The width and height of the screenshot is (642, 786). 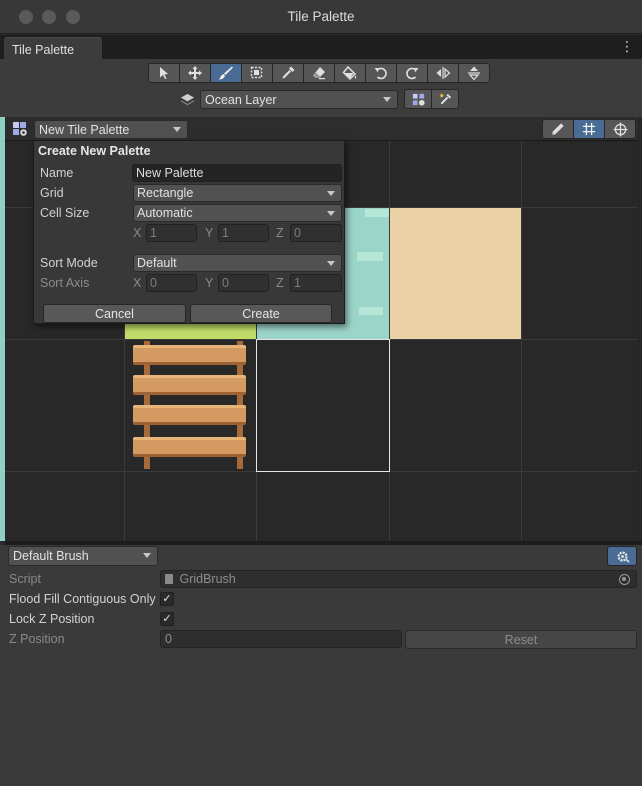 I want to click on palette-grid-icon, so click(x=418, y=99).